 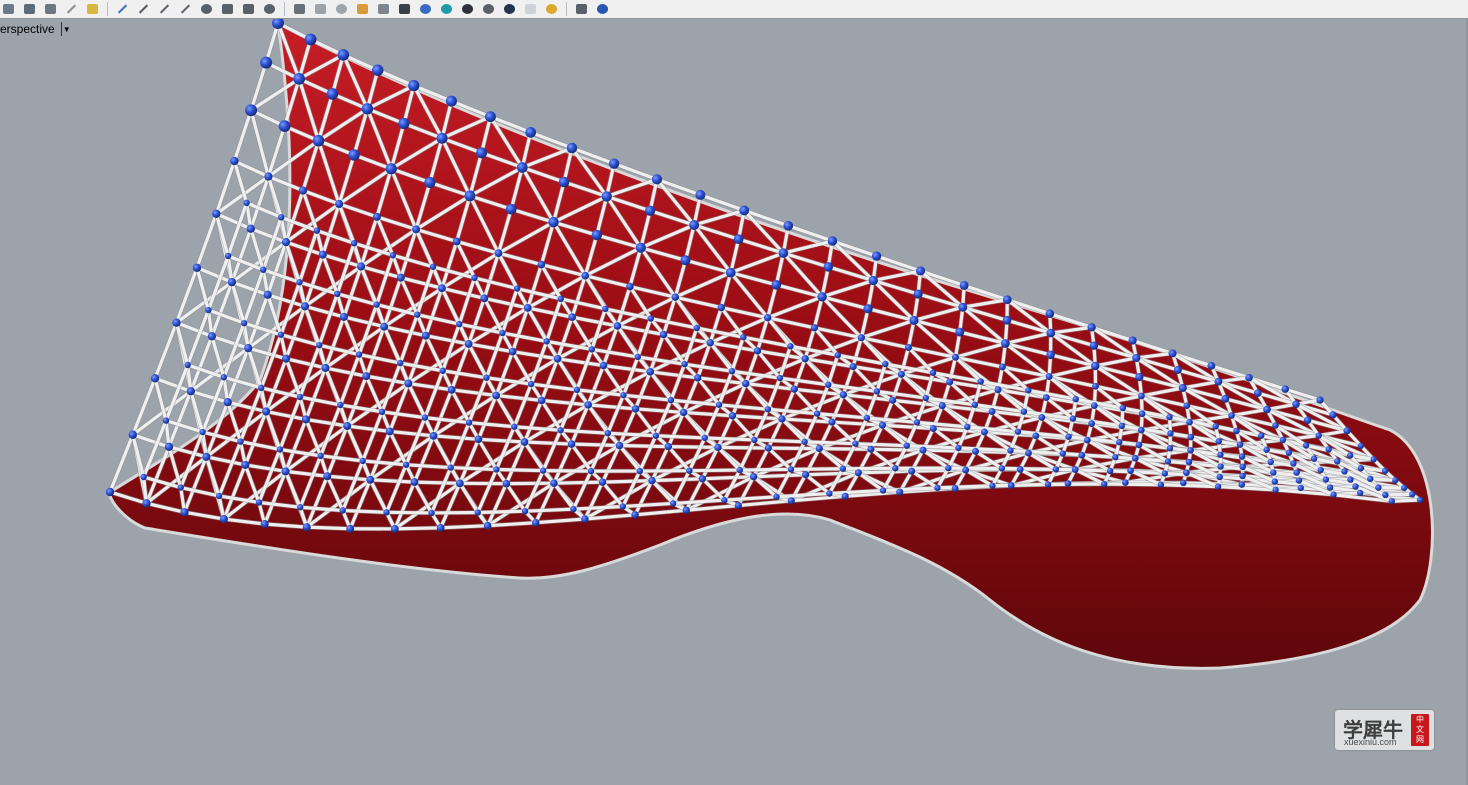 I want to click on toolbar-layout-icon, so click(x=581, y=9).